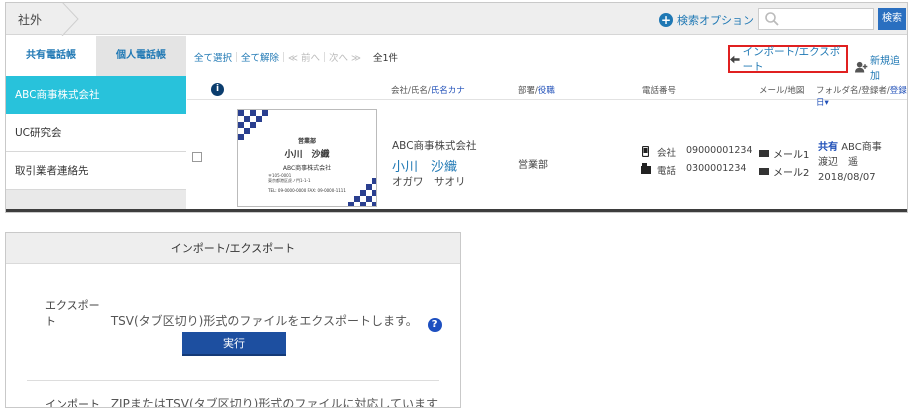 The width and height of the screenshot is (918, 408). I want to click on import-export-button: インポート/エクスポート, so click(788, 59).